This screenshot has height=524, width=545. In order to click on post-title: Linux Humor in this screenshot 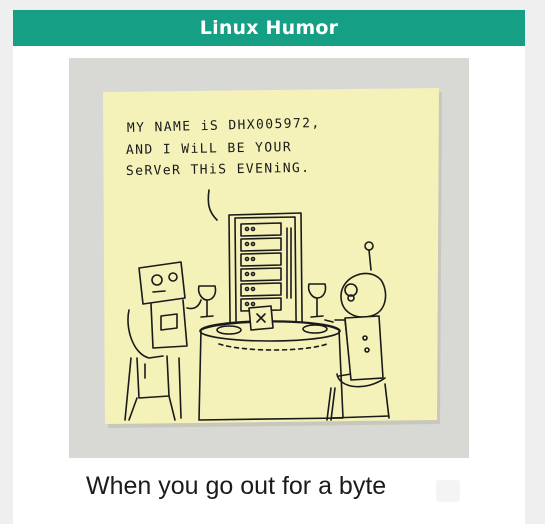, I will do `click(269, 28)`.